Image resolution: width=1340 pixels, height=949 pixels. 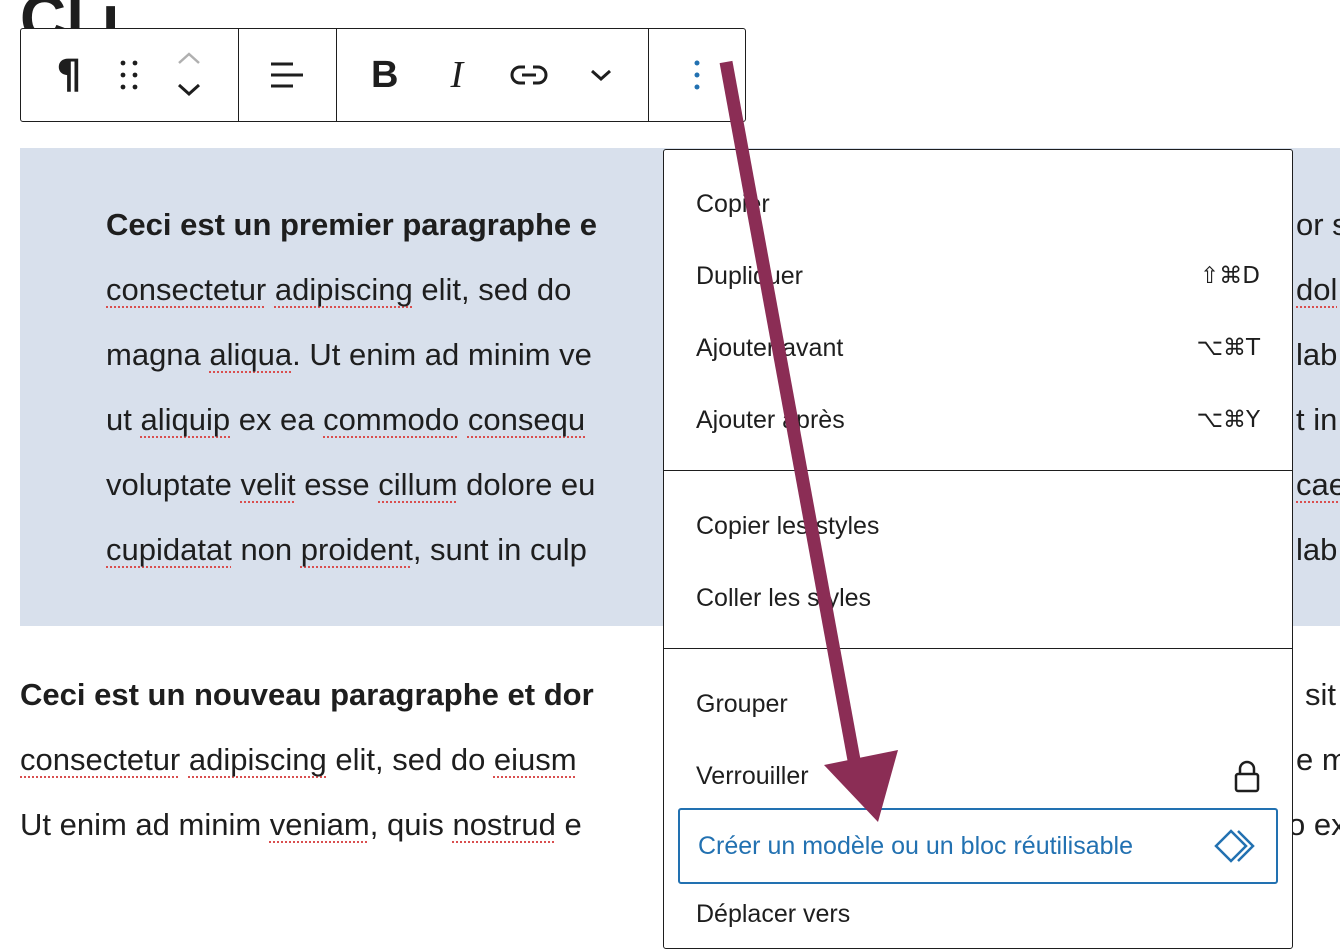 I want to click on block-toolbar: ¶ B I, so click(x=383, y=75).